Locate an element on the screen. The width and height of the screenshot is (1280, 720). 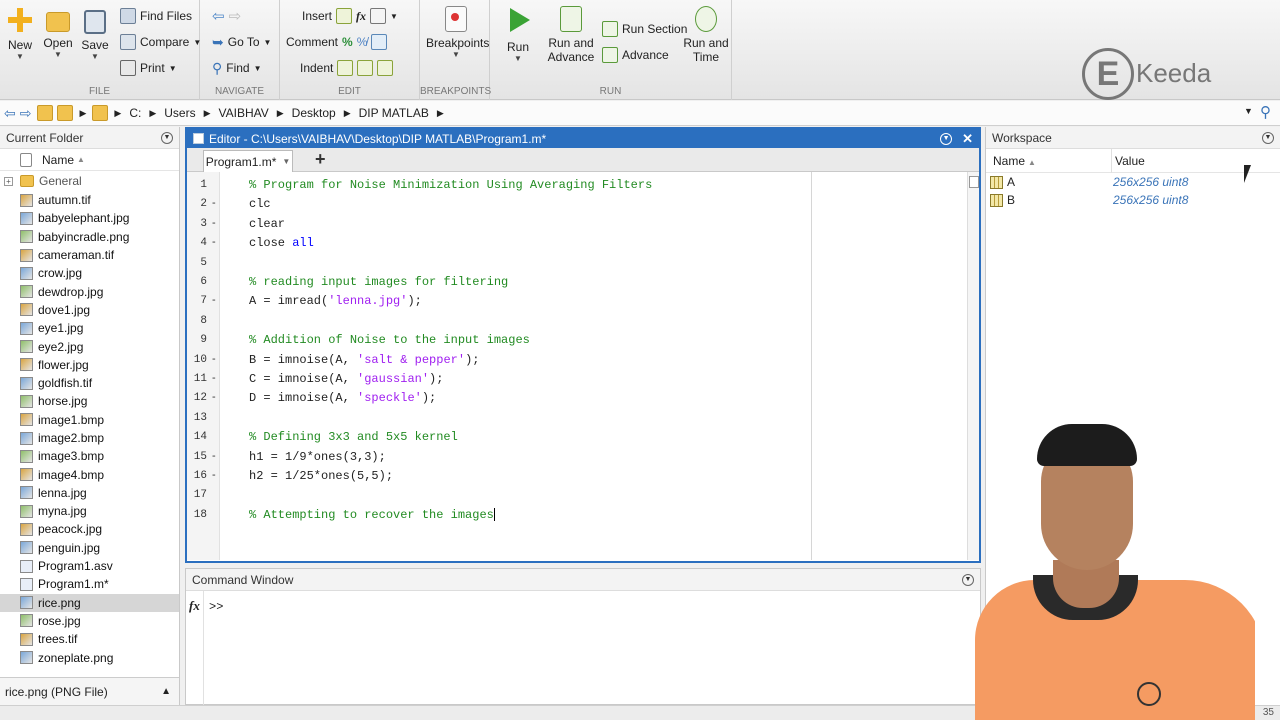
workspace-variable-row: B 256x256 uint8 is located at coordinates (1133, 200).